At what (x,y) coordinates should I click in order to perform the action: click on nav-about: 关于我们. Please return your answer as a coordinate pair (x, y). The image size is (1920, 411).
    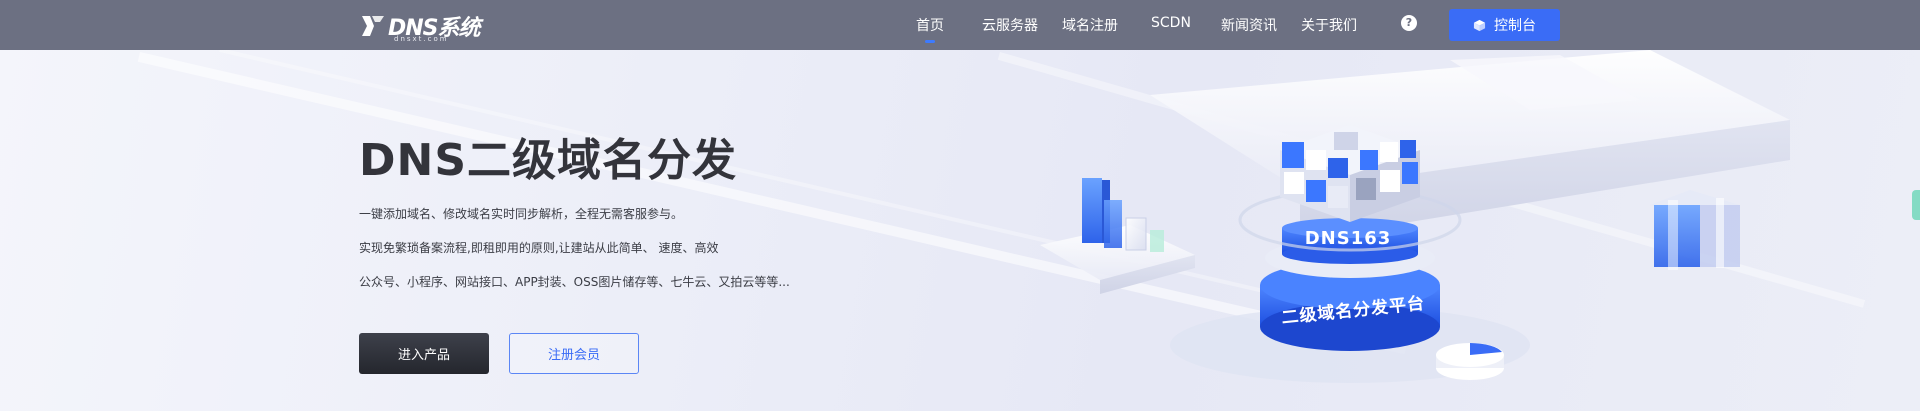
    Looking at the image, I should click on (1329, 25).